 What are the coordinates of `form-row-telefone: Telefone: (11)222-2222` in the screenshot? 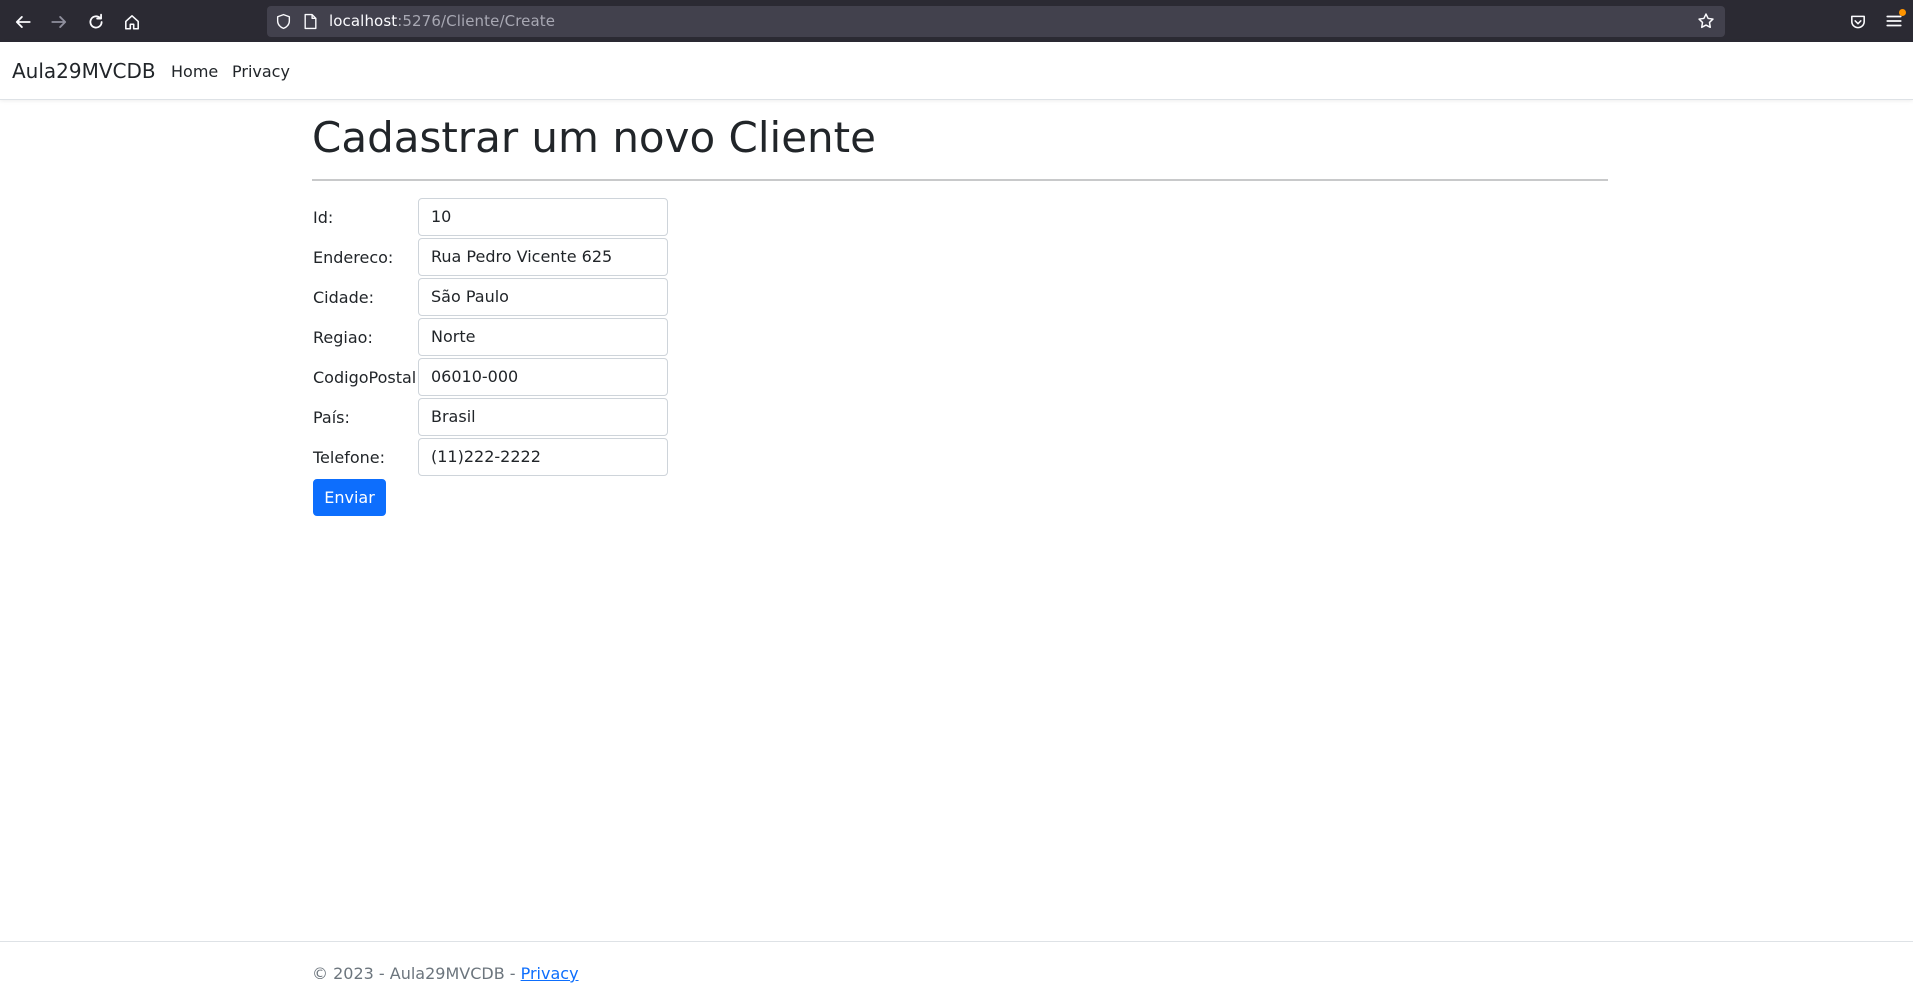 It's located at (512, 458).